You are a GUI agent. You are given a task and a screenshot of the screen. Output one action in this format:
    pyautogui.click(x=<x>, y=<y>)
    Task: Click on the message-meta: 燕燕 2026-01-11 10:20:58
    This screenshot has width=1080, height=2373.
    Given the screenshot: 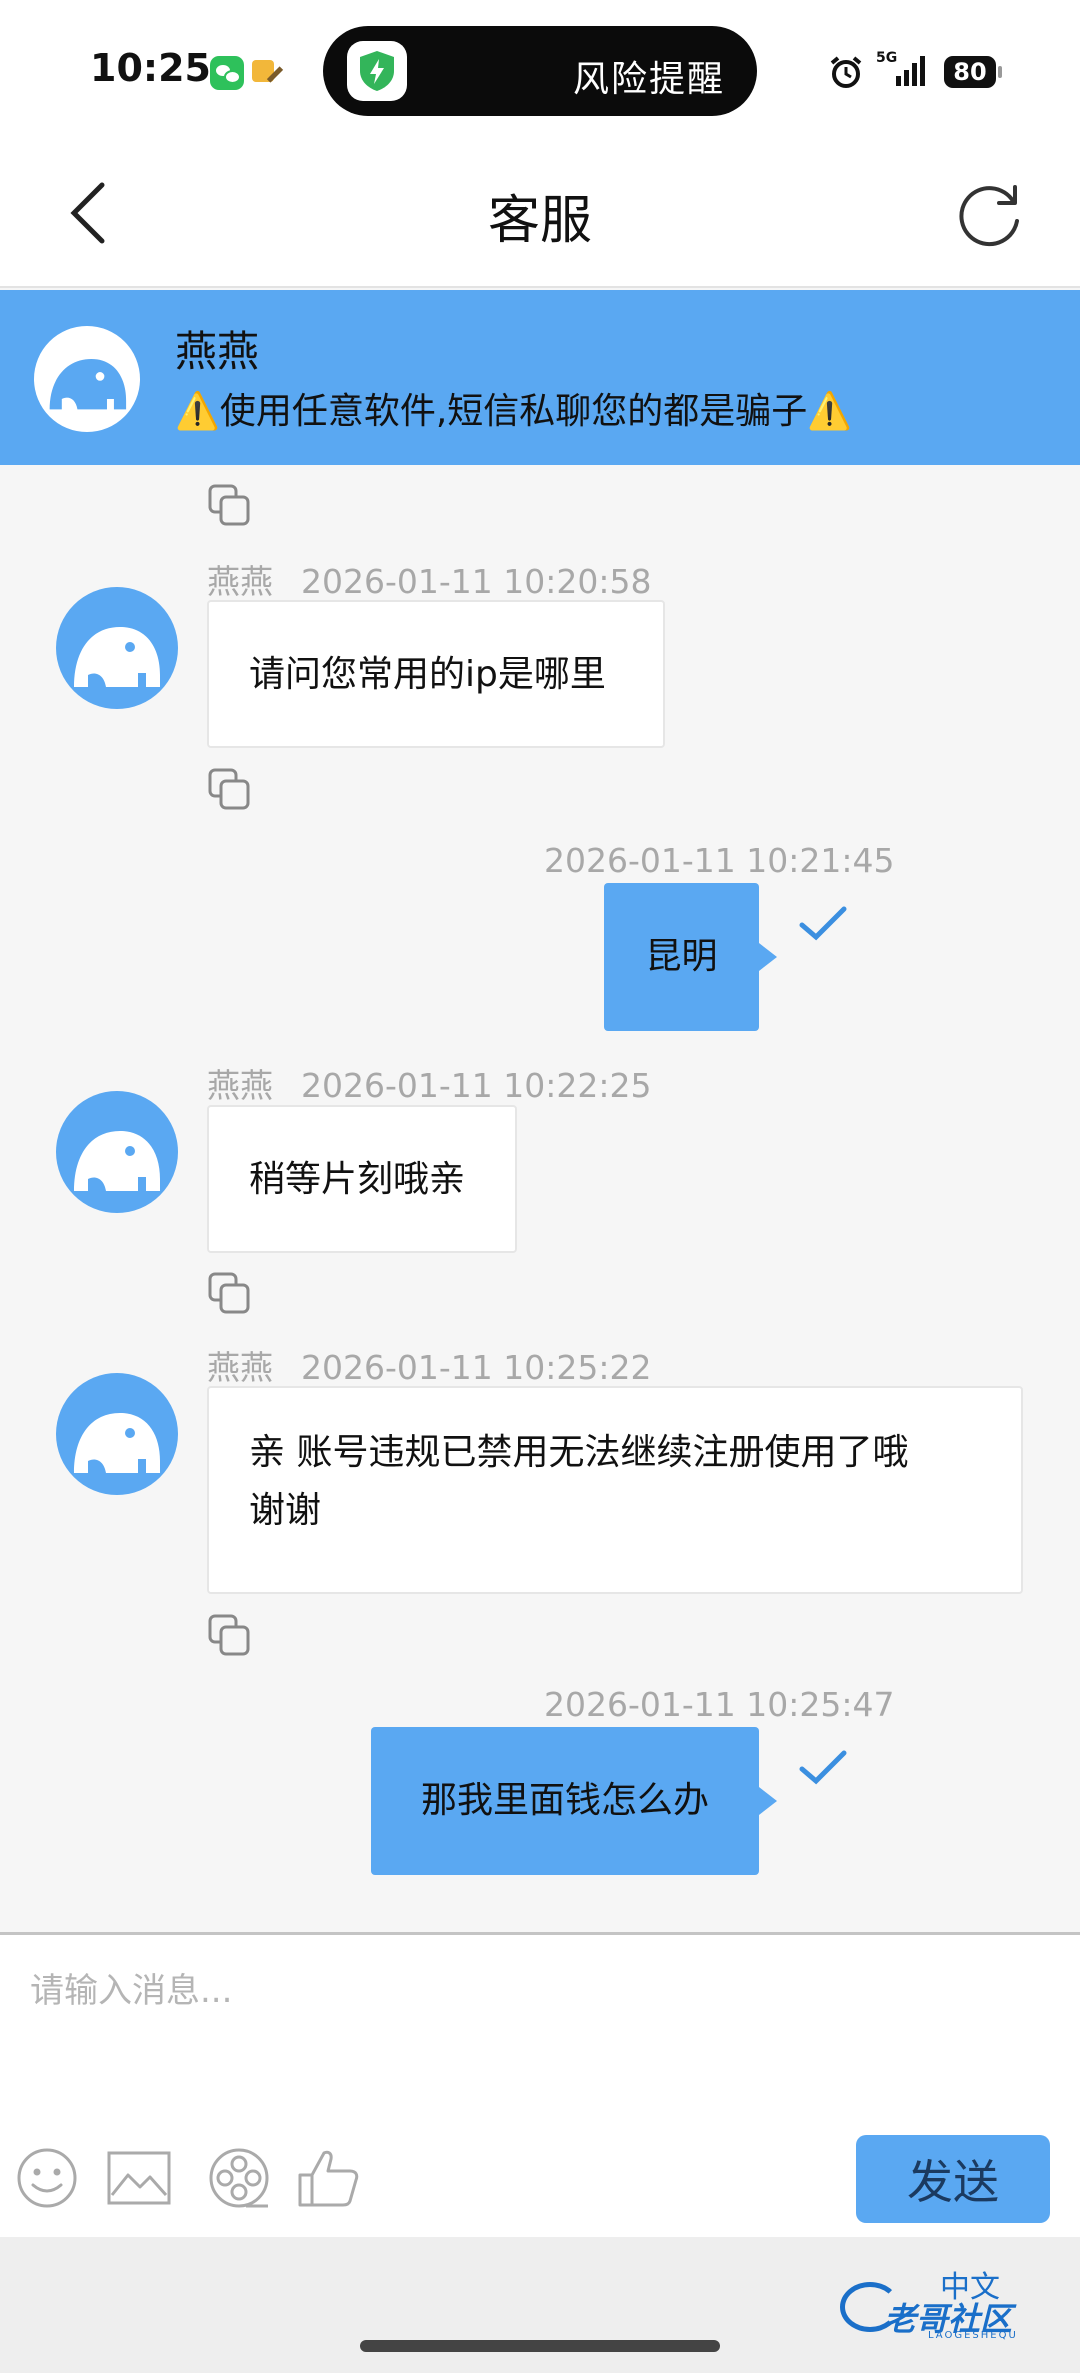 What is the action you would take?
    pyautogui.click(x=429, y=579)
    